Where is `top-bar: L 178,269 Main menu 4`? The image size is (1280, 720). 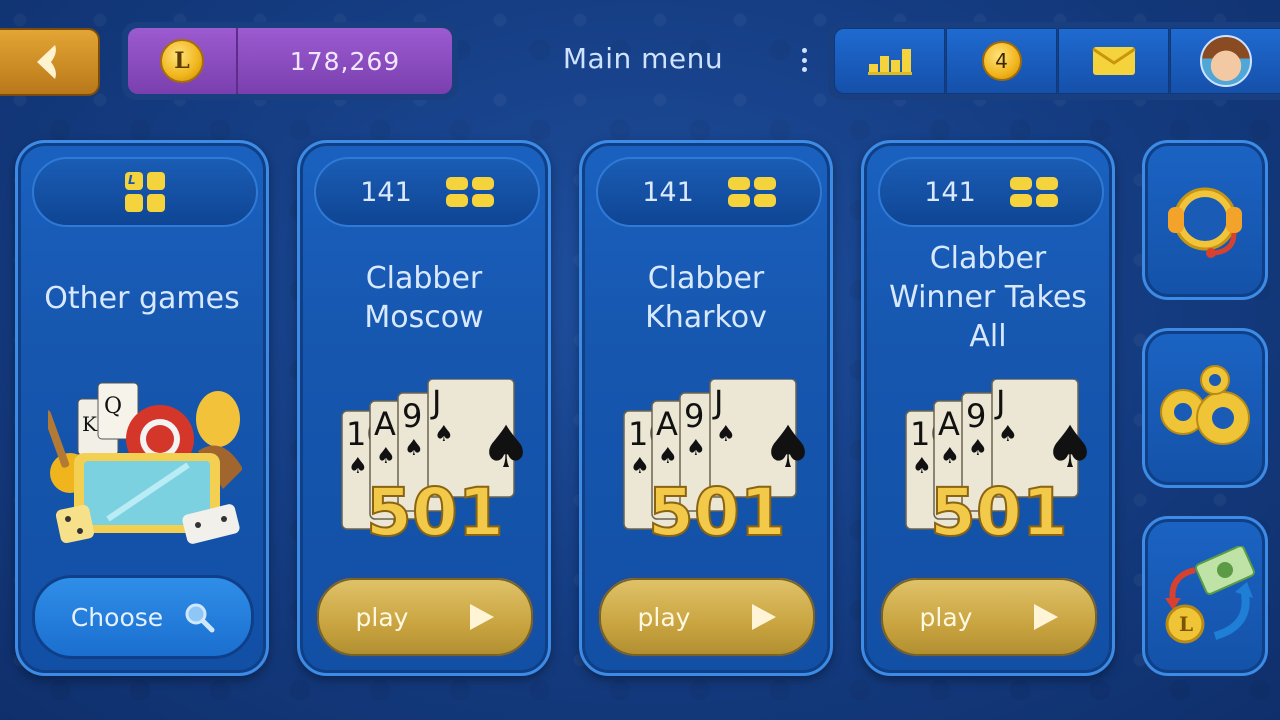 top-bar: L 178,269 Main menu 4 is located at coordinates (640, 50).